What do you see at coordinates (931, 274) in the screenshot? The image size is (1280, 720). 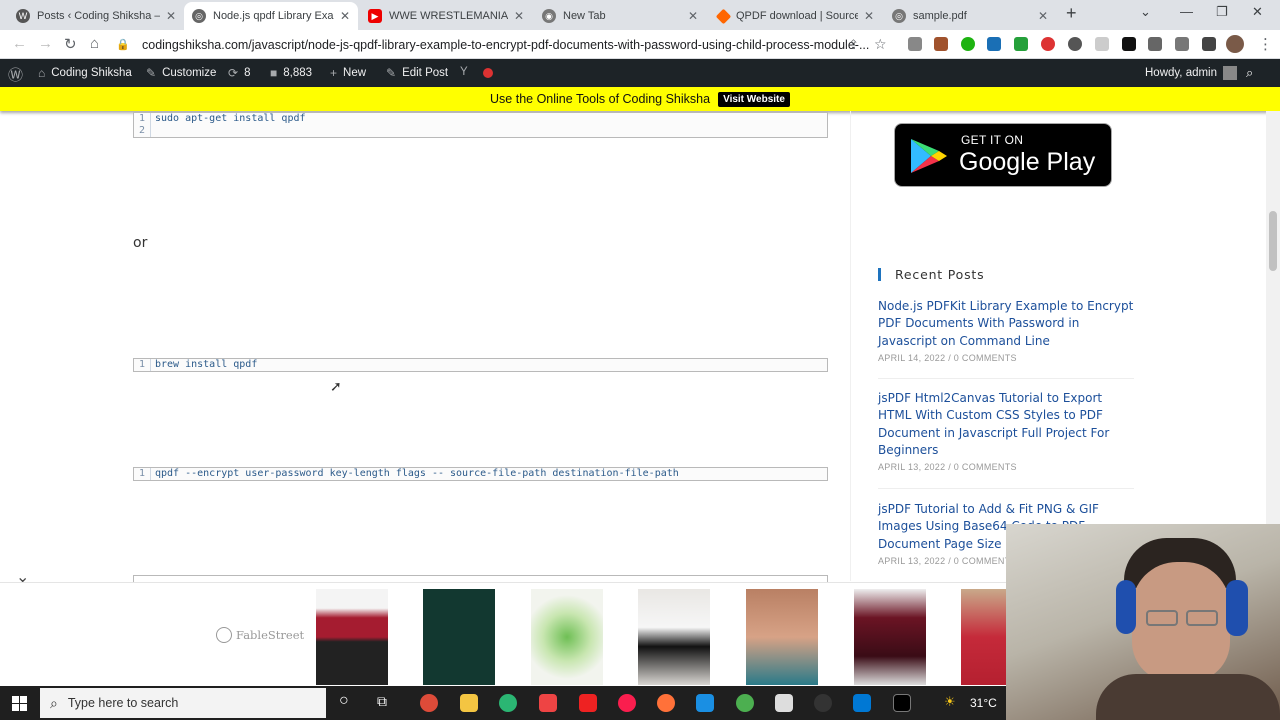 I see `recent-posts-heading: Recent Posts` at bounding box center [931, 274].